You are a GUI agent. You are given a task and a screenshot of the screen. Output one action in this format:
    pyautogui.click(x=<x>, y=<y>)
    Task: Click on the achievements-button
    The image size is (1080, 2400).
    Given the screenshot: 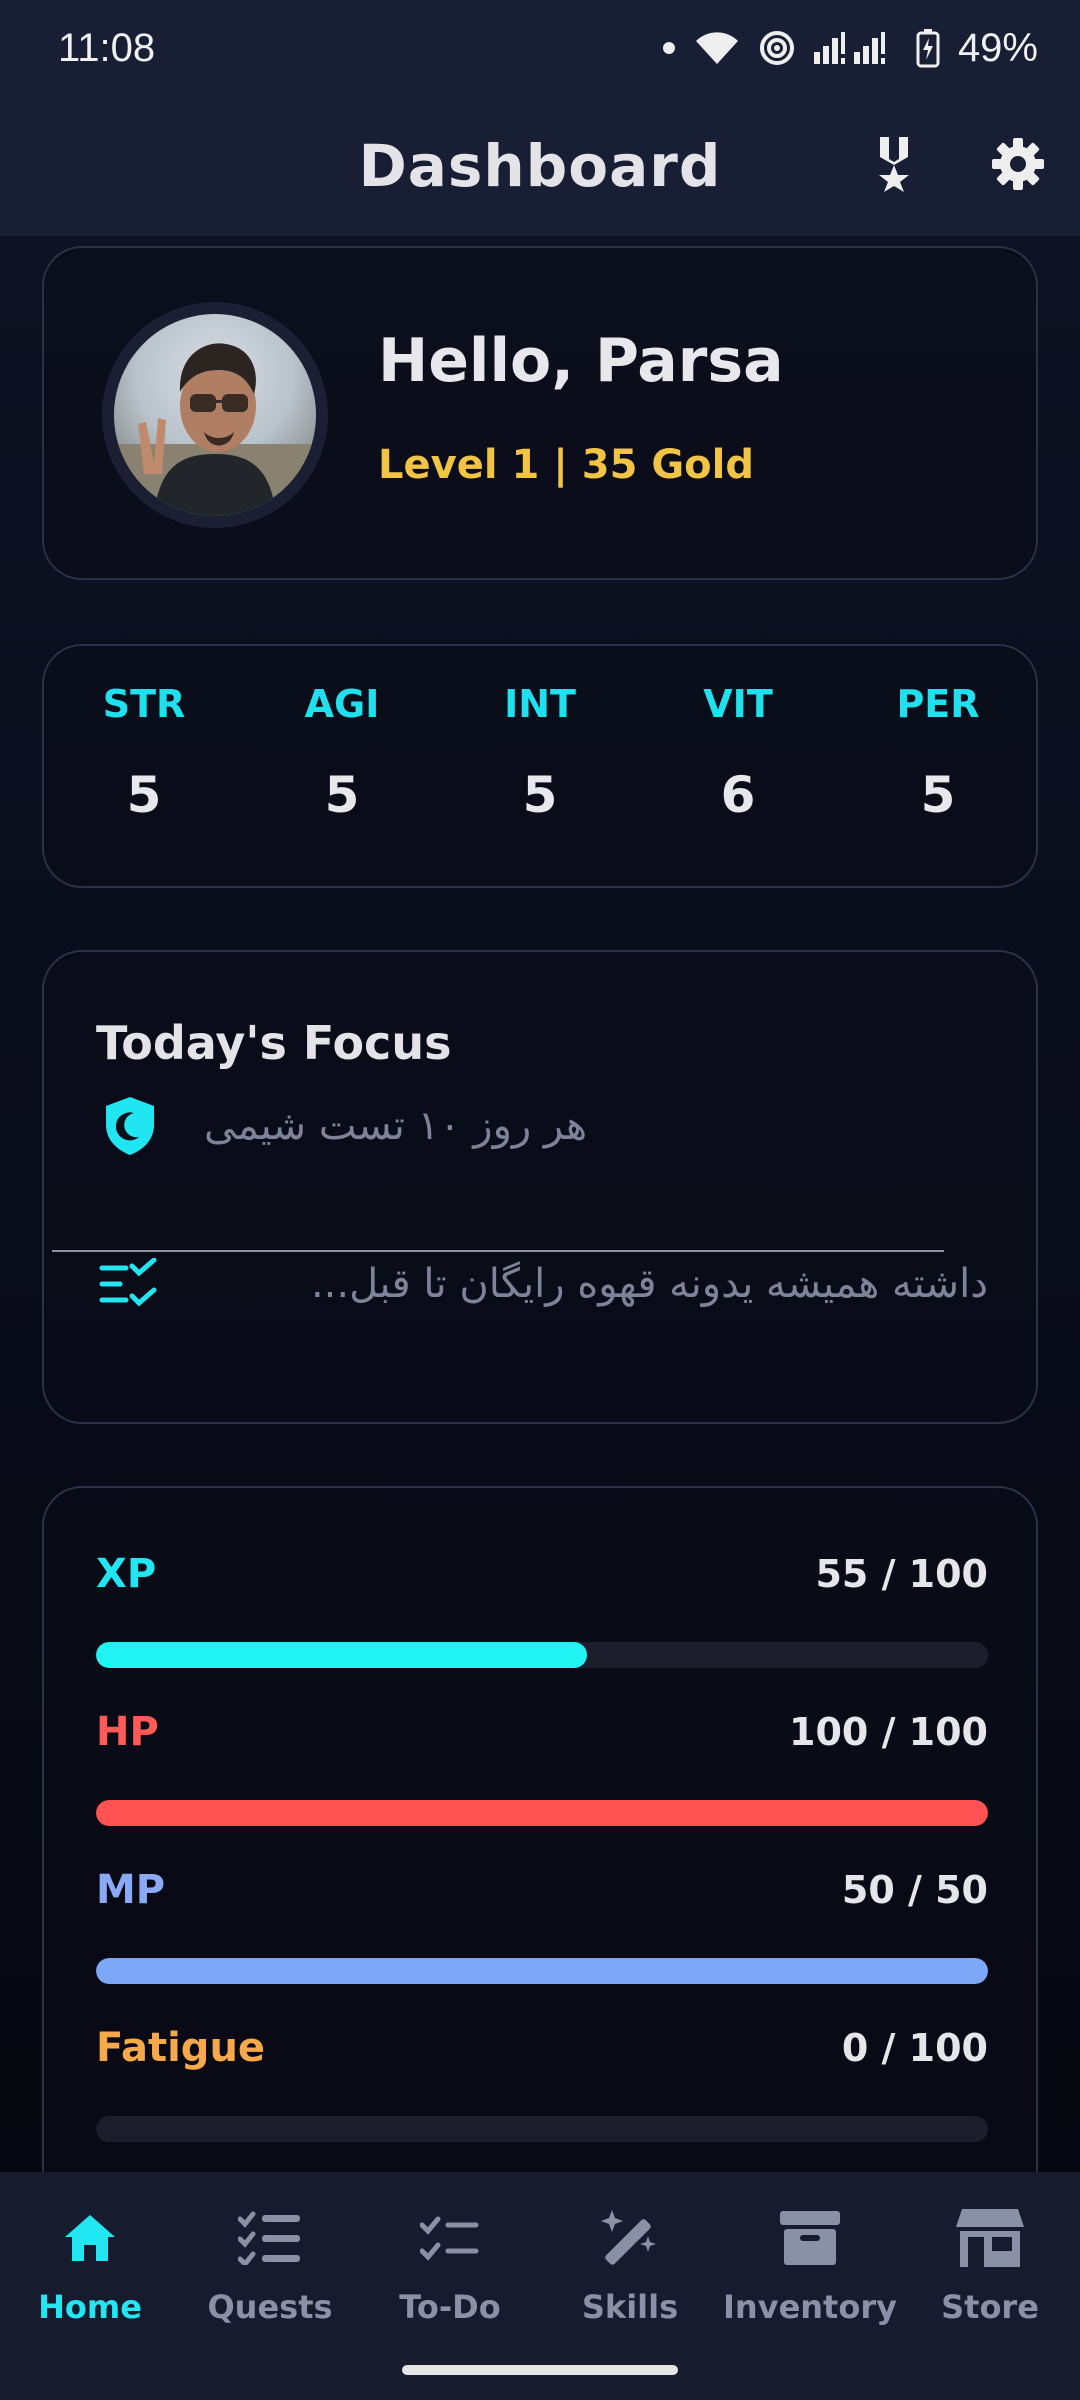 What is the action you would take?
    pyautogui.click(x=894, y=166)
    